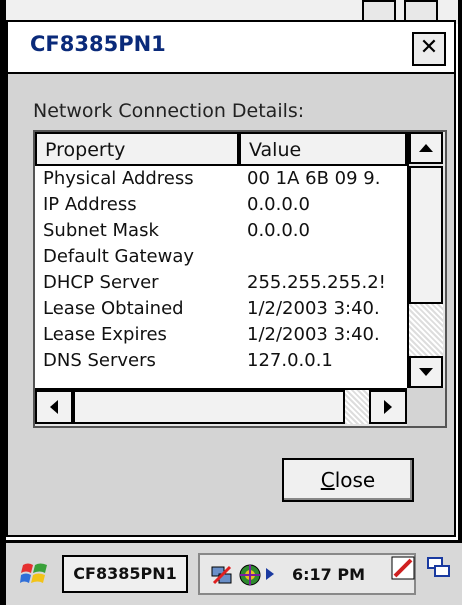 This screenshot has width=462, height=605. I want to click on list-item: DNS Servers 127.0.0.1, so click(221, 363).